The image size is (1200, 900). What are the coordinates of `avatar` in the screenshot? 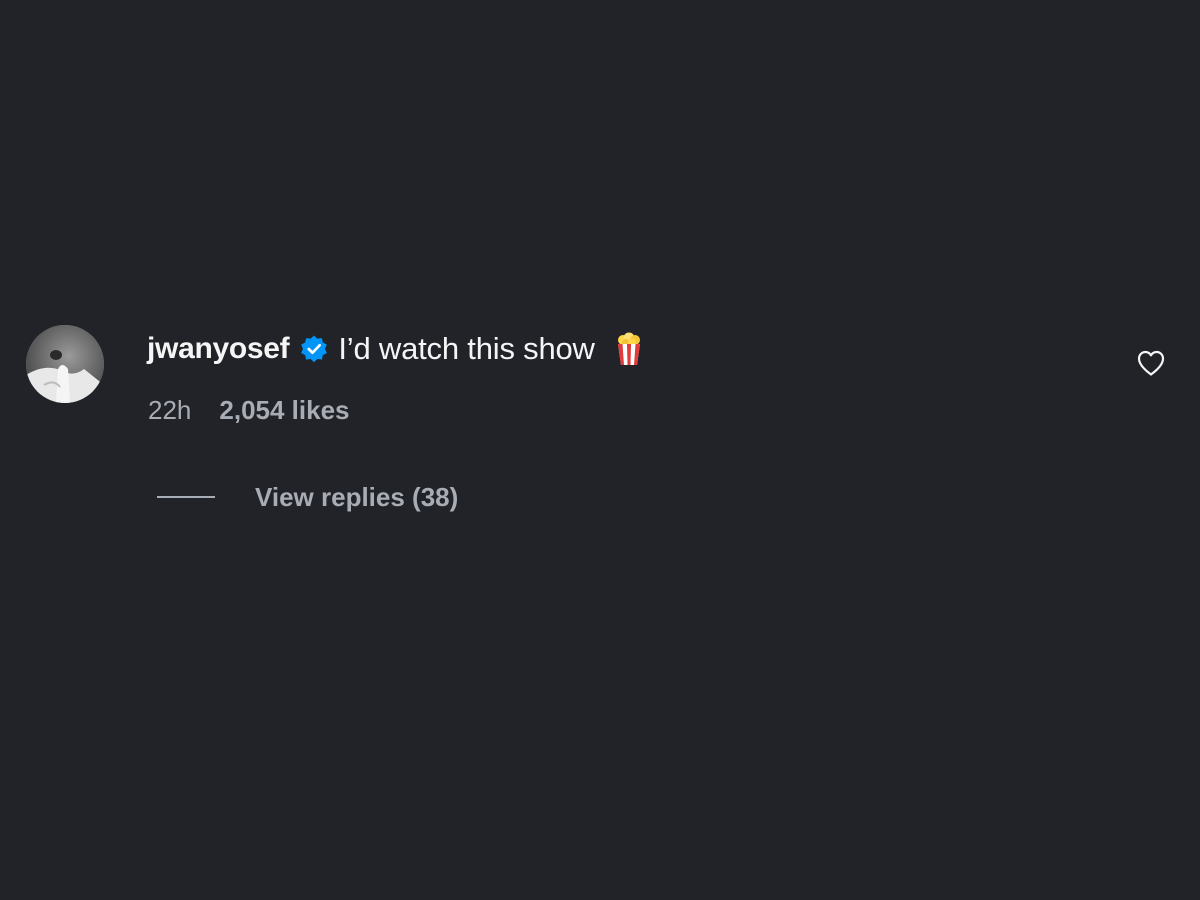 It's located at (65, 364).